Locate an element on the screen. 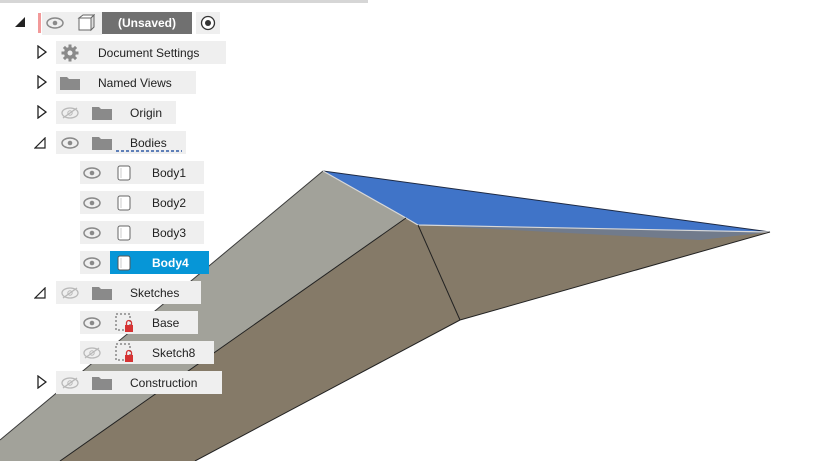  tree-item-named-views: Named Views is located at coordinates (126, 82).